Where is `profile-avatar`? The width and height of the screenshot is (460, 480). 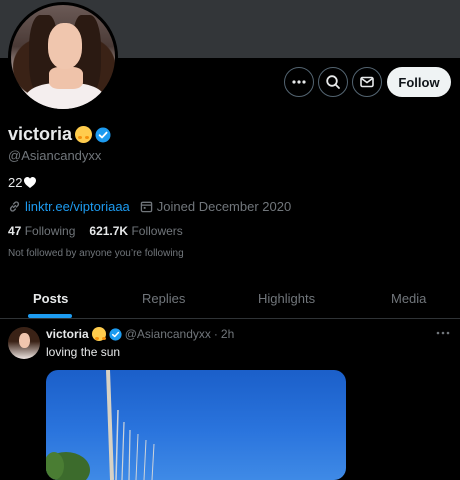 profile-avatar is located at coordinates (63, 57).